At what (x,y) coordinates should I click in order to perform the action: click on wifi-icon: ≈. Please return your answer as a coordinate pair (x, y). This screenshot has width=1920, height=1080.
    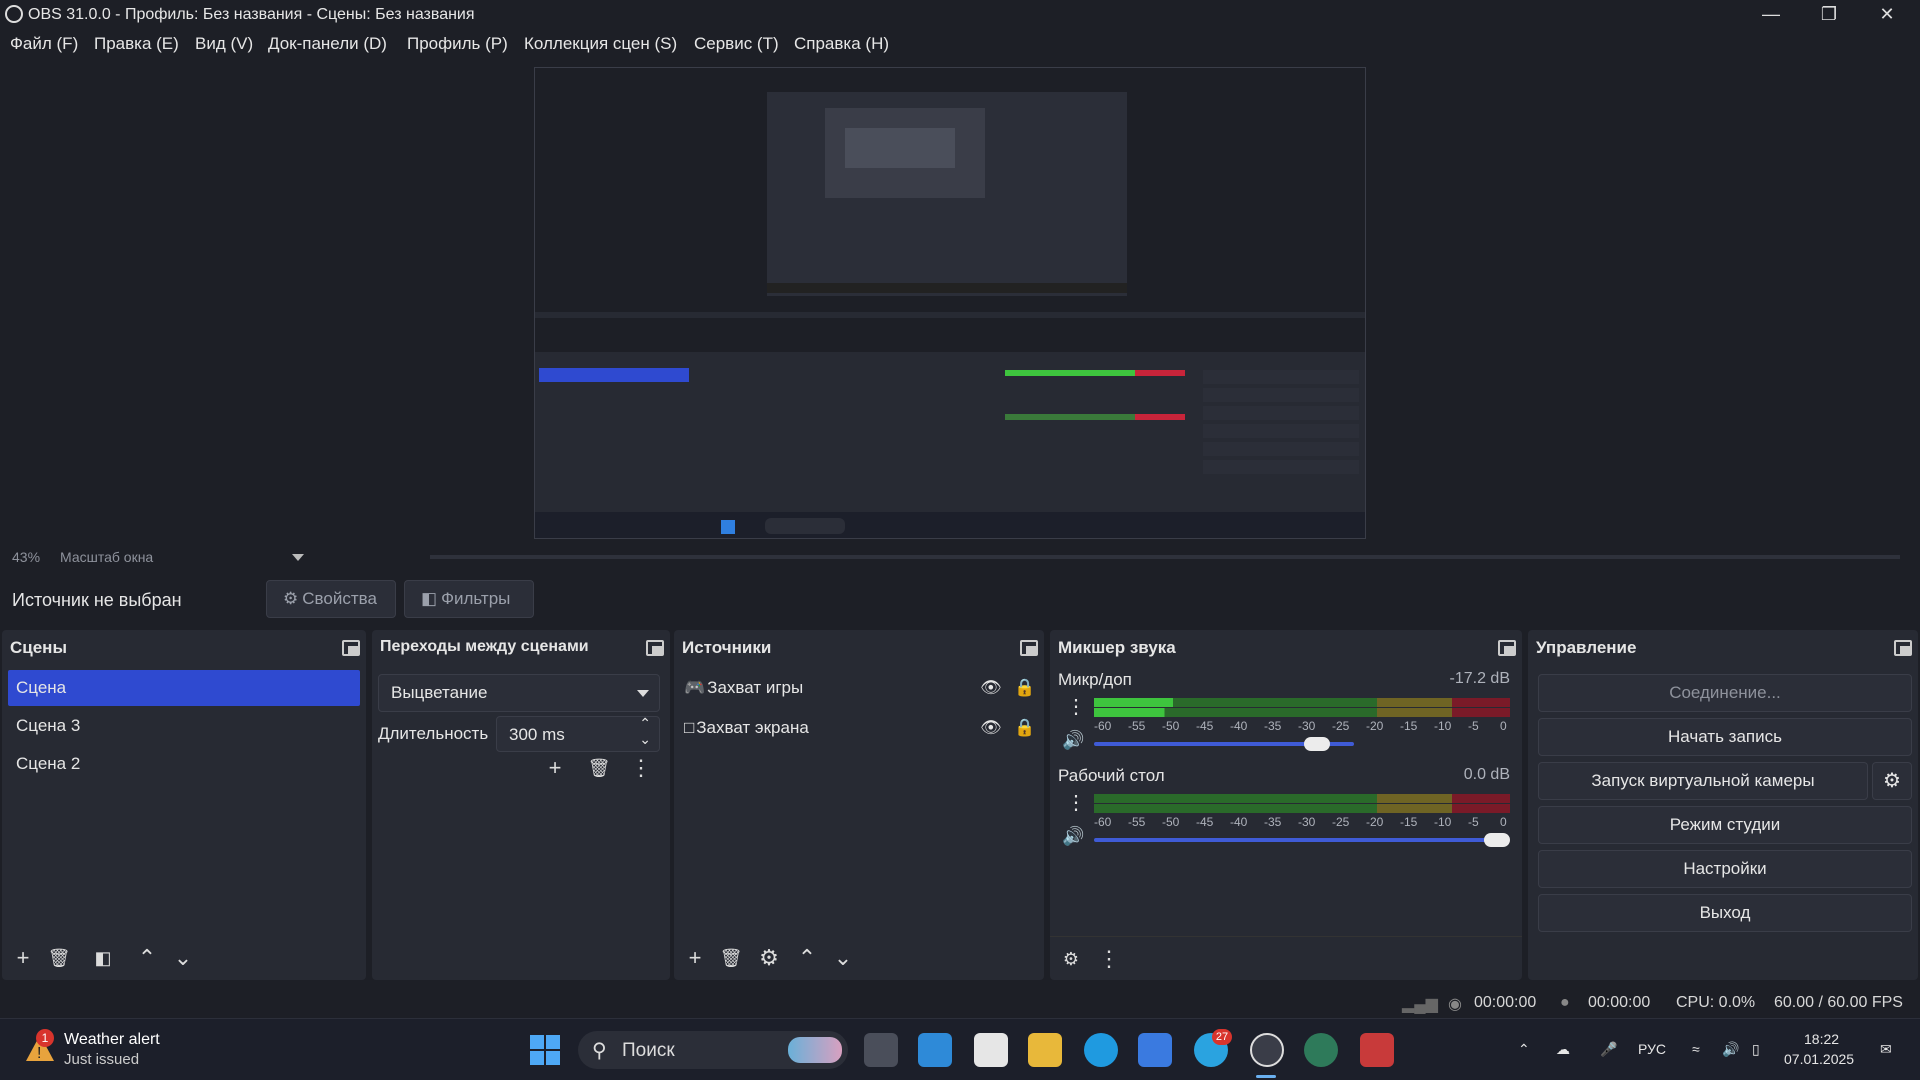
    Looking at the image, I should click on (1696, 1049).